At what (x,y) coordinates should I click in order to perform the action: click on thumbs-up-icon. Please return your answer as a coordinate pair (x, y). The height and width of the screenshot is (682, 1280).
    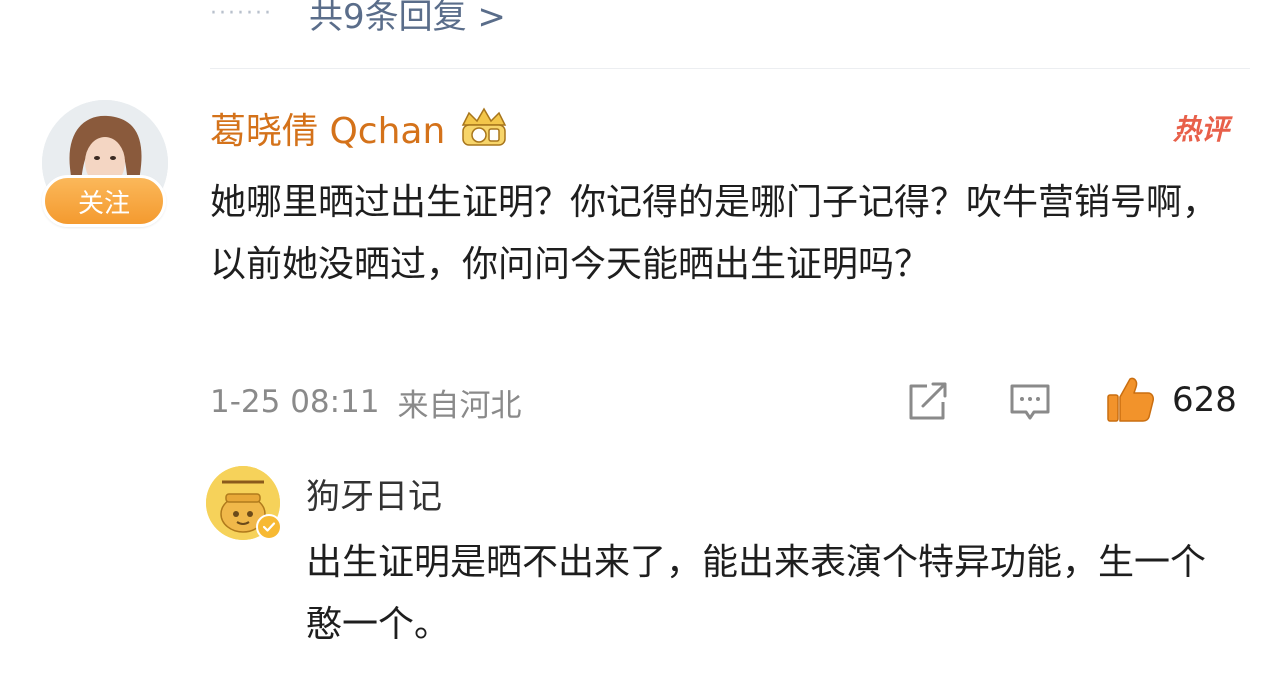
    Looking at the image, I should click on (1130, 400).